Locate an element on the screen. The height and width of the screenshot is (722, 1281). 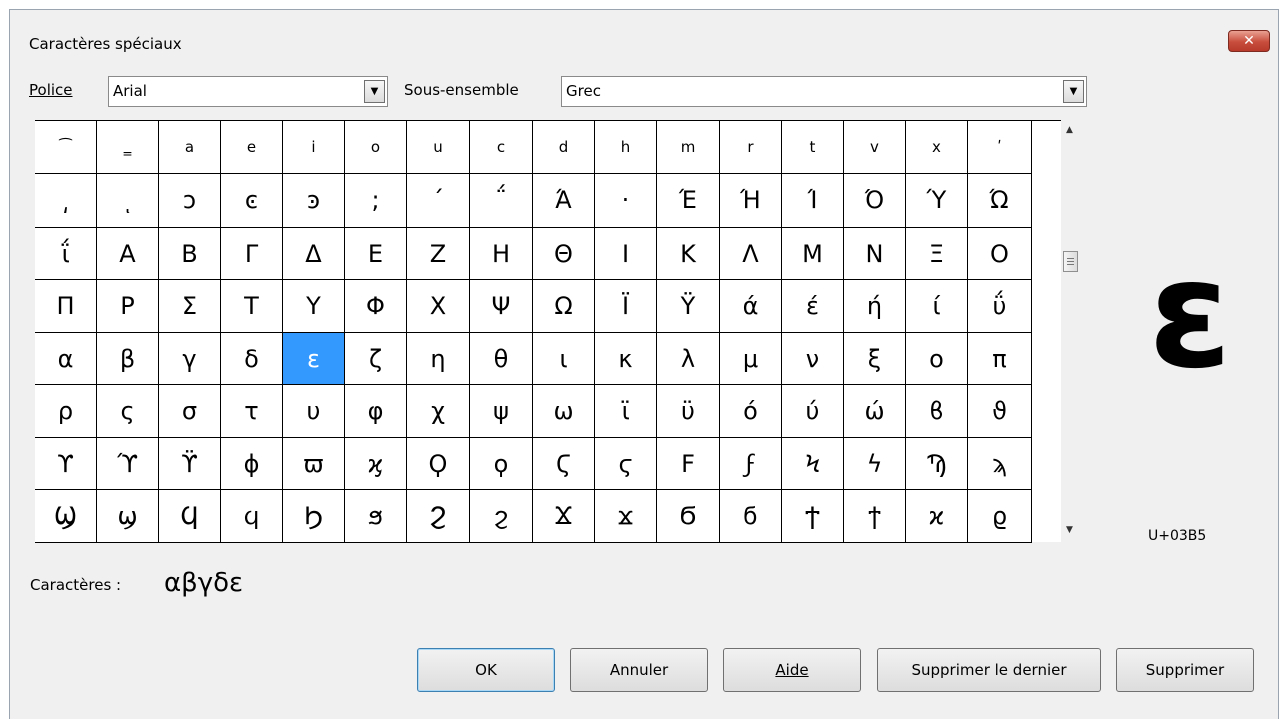
char-cell: ϩ is located at coordinates (501, 516).